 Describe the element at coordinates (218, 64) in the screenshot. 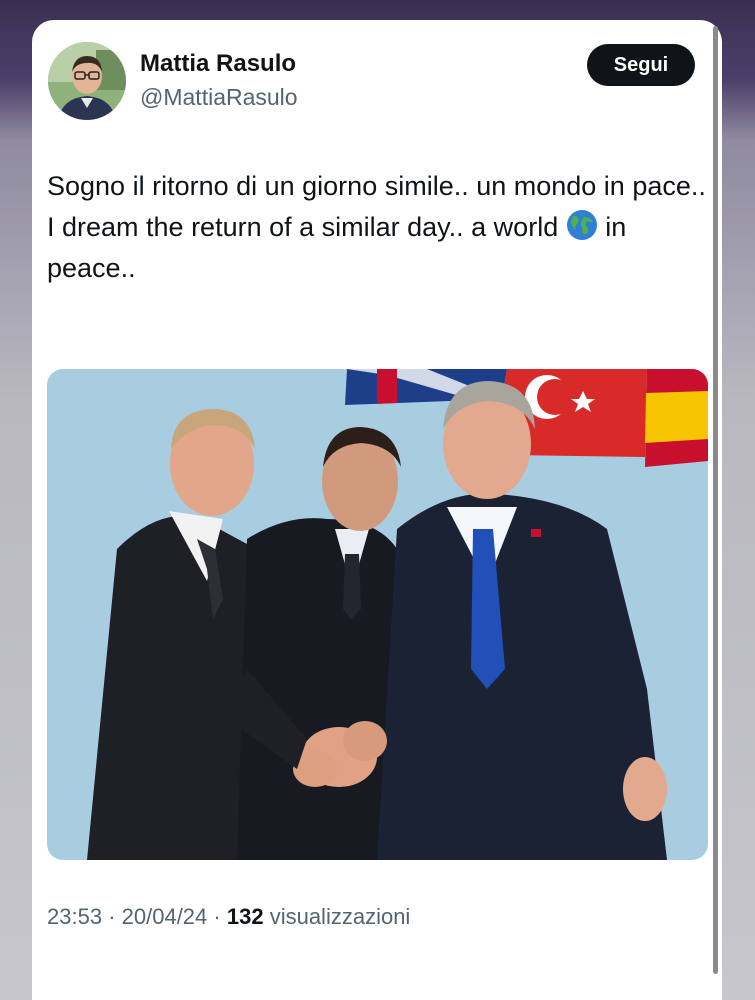

I see `author-display-name: Mattia Rasulo` at that location.